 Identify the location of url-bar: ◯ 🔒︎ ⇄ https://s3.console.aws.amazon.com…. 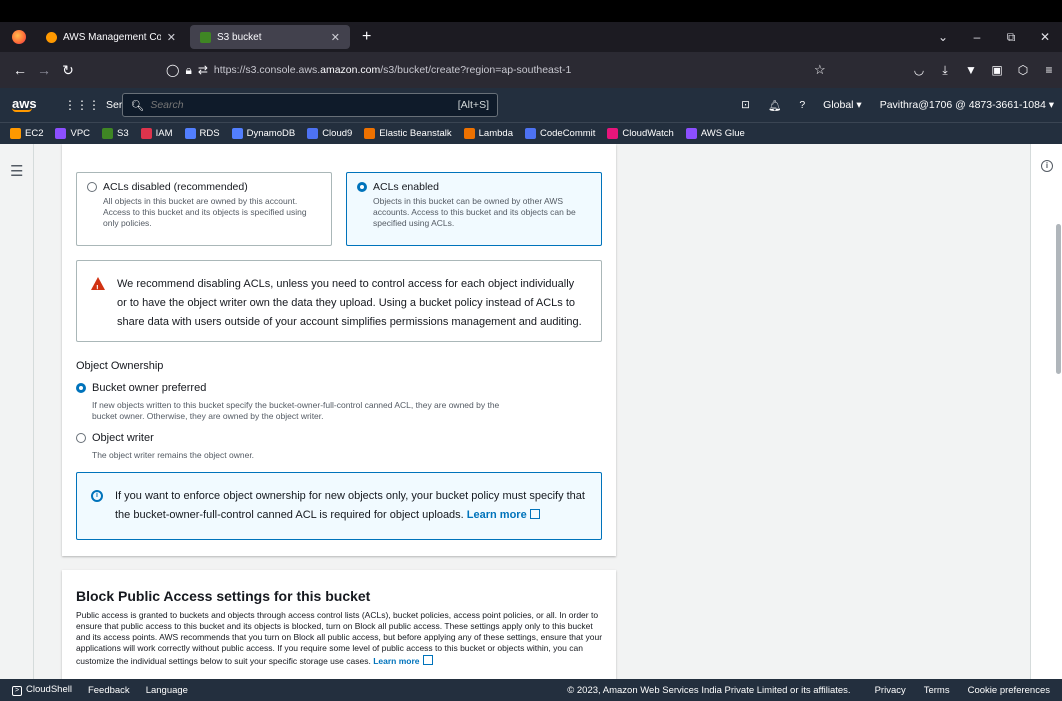
(386, 70).